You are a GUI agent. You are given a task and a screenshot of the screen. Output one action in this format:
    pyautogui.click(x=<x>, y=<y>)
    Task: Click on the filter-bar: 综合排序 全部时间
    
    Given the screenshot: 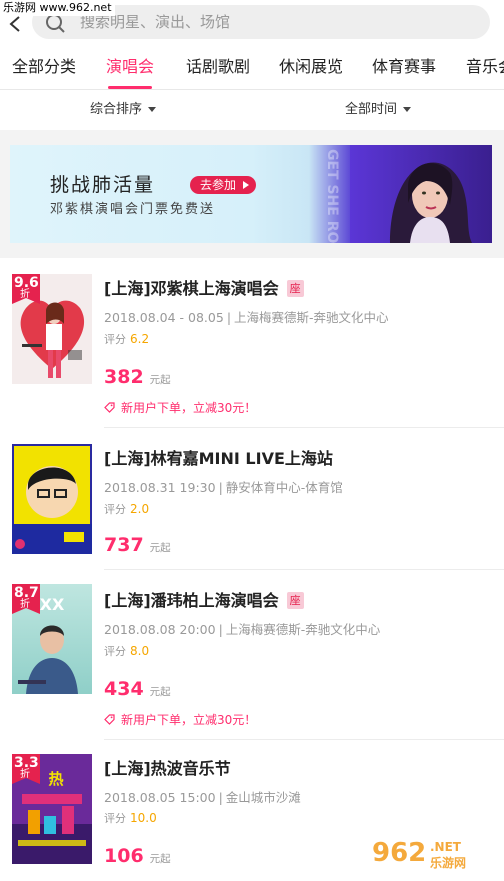 What is the action you would take?
    pyautogui.click(x=252, y=110)
    